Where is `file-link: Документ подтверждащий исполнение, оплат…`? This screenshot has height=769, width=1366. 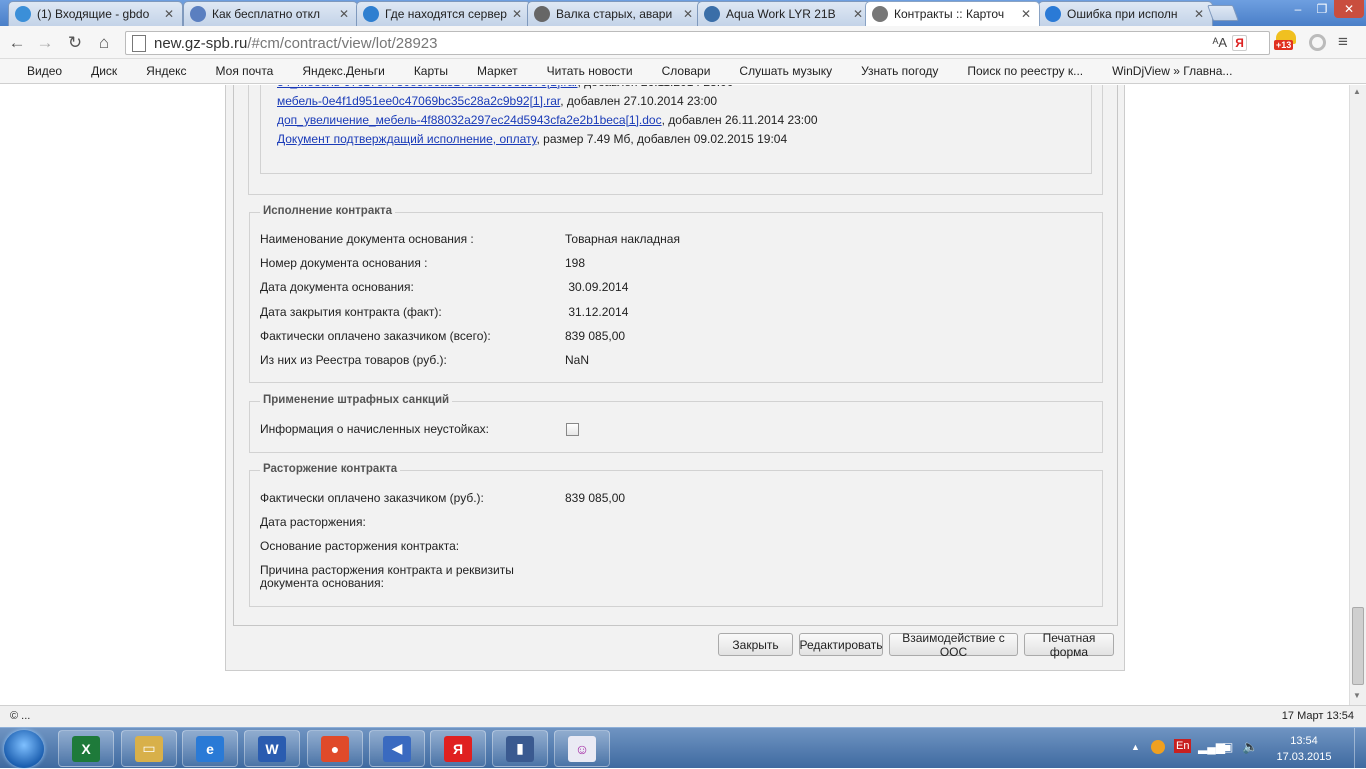
file-link: Документ подтверждащий исполнение, оплат… is located at coordinates (406, 139).